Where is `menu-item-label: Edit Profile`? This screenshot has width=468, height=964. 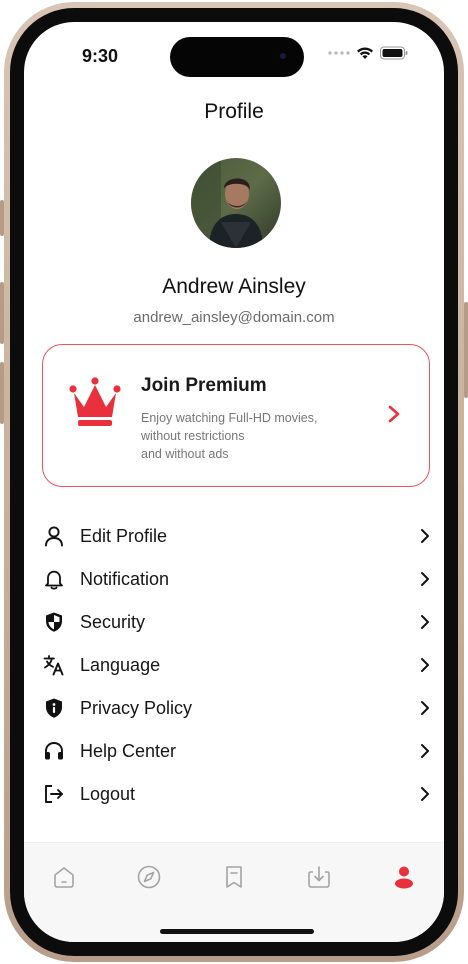 menu-item-label: Edit Profile is located at coordinates (124, 535).